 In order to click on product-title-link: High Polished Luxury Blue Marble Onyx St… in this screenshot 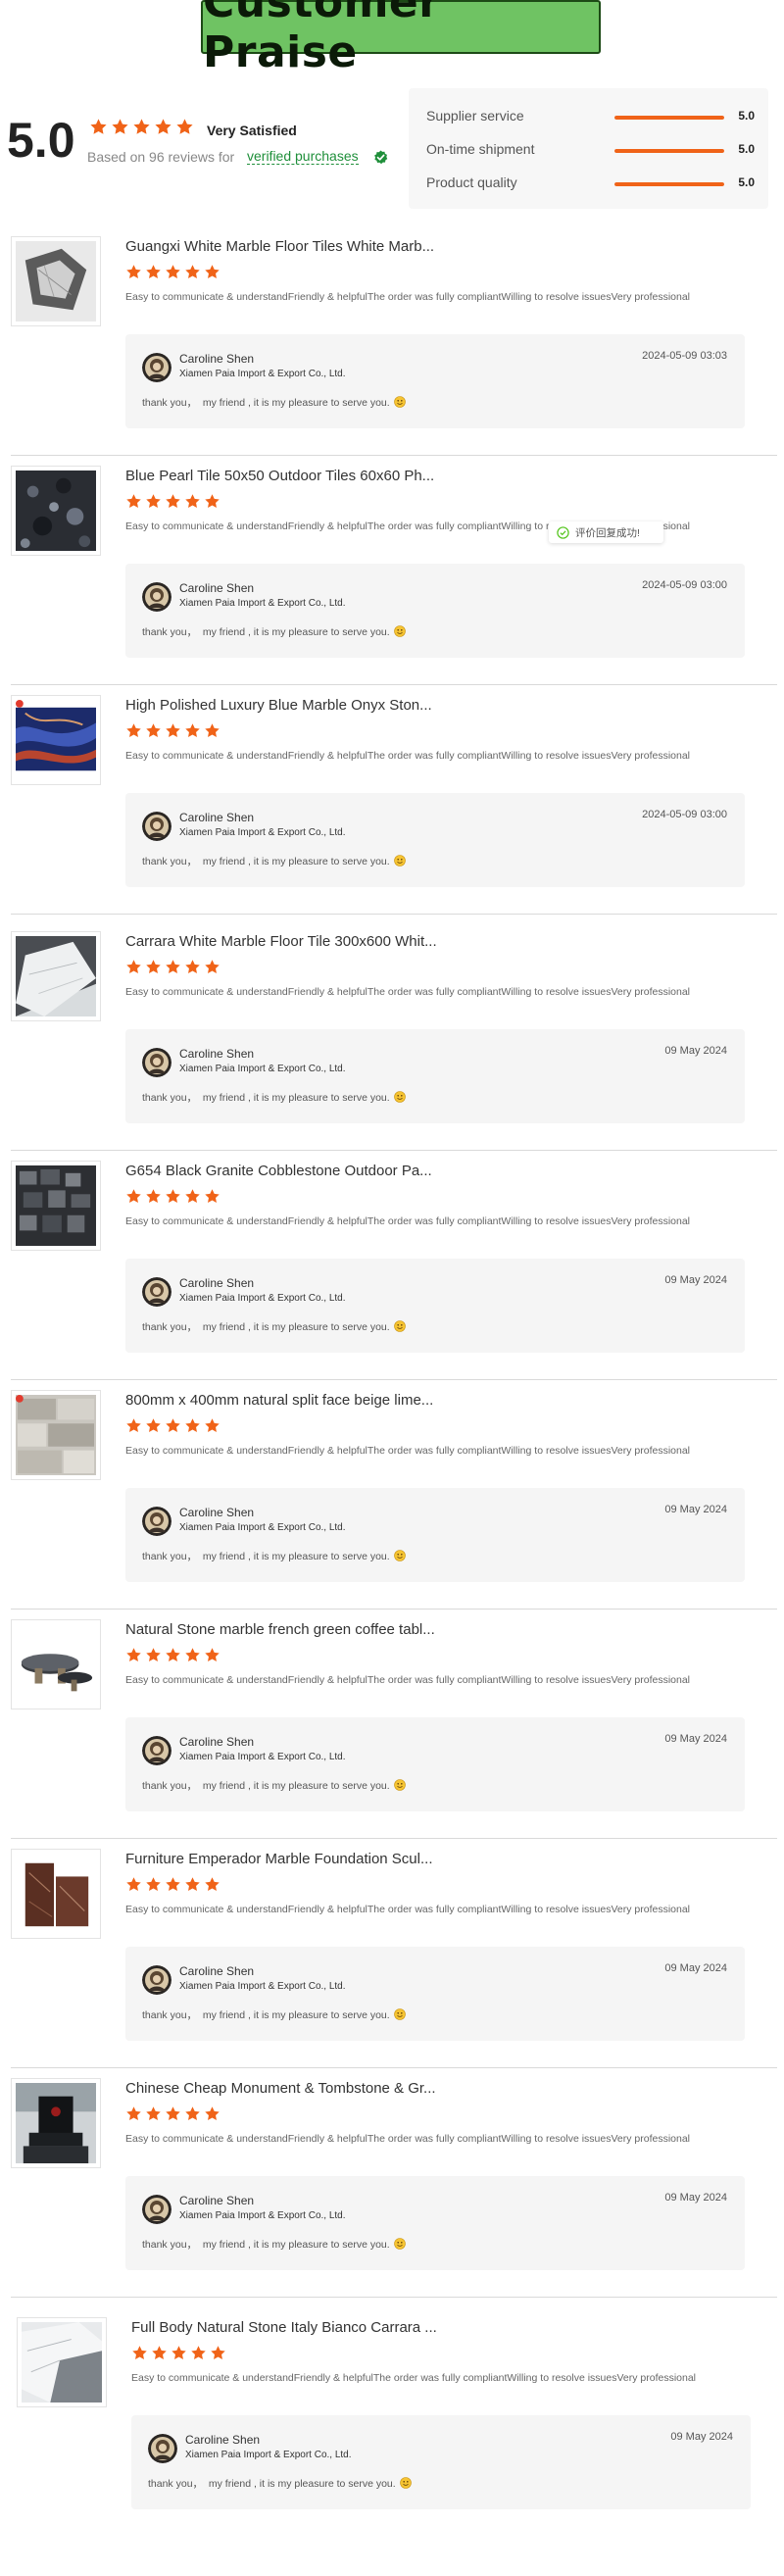, I will do `click(278, 705)`.